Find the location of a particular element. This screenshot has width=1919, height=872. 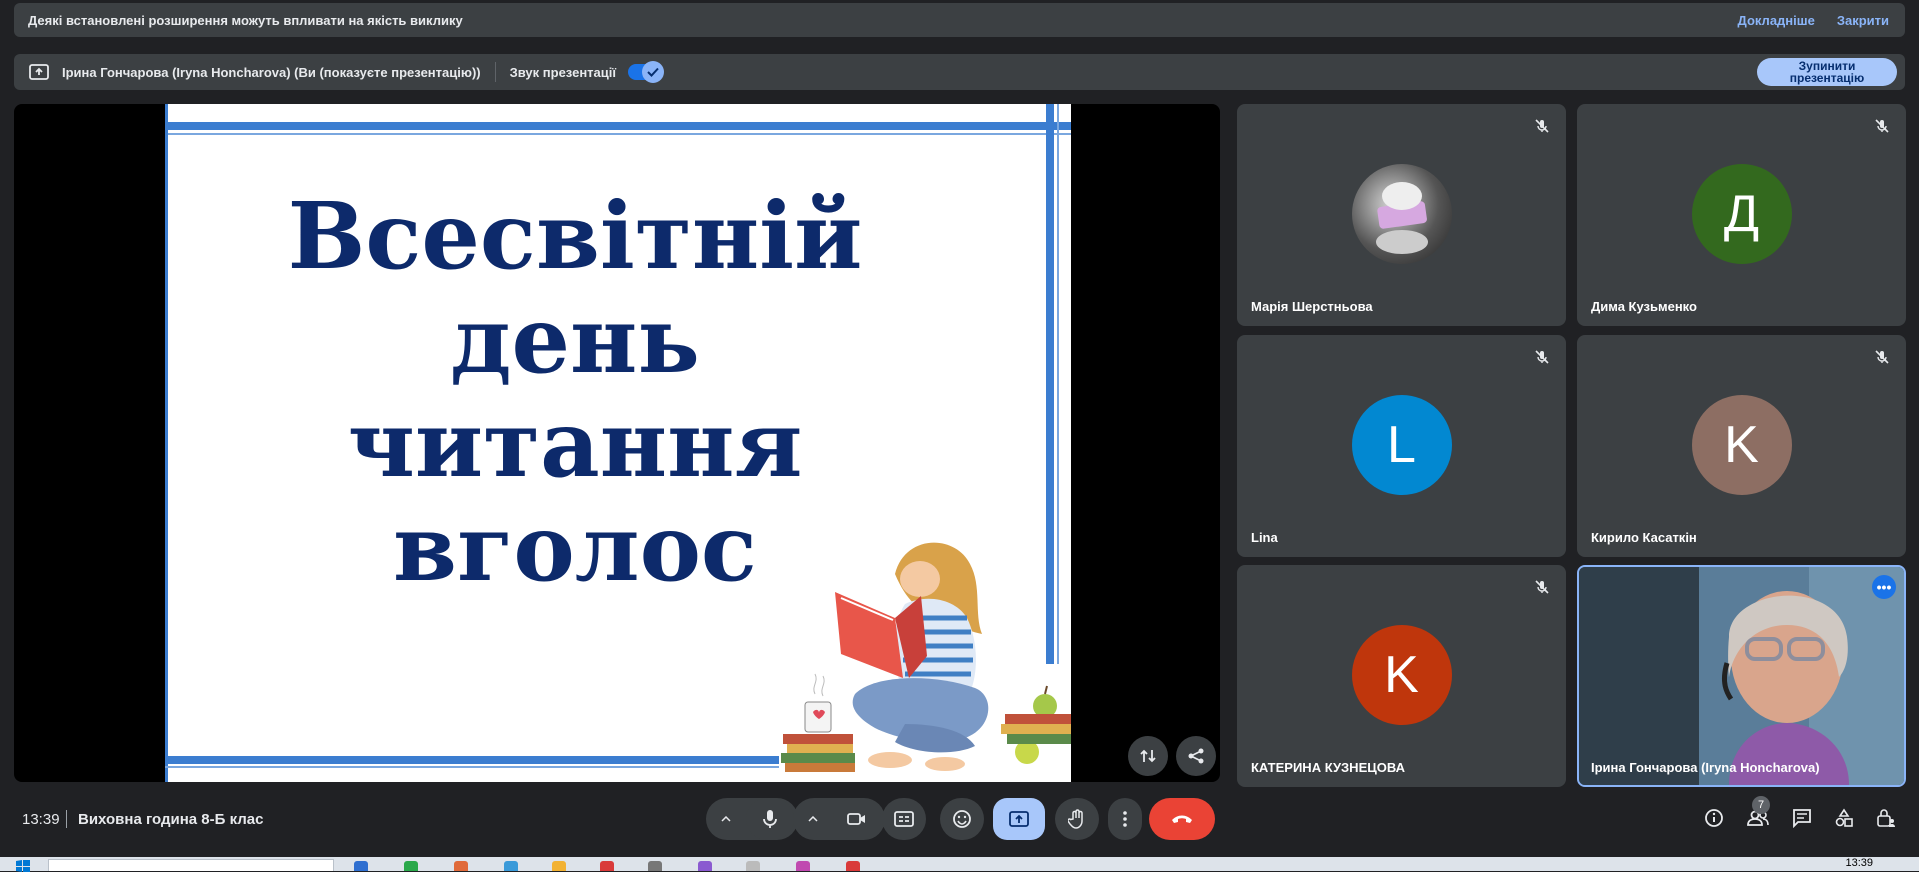

more-vert-icon is located at coordinates (1125, 819).